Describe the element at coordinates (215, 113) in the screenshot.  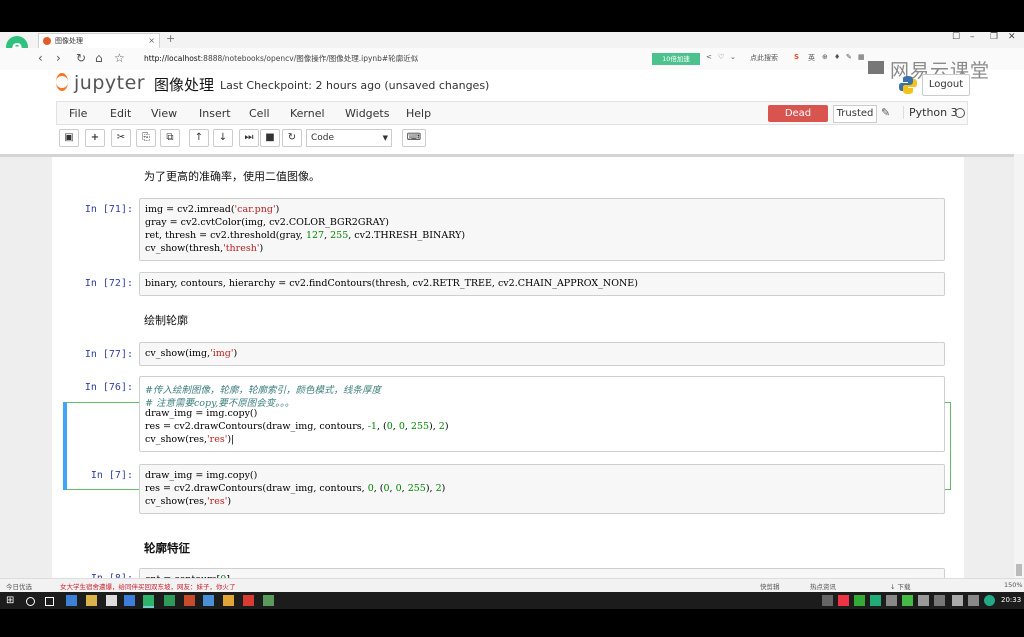
I see `menu-insert: Insert` at that location.